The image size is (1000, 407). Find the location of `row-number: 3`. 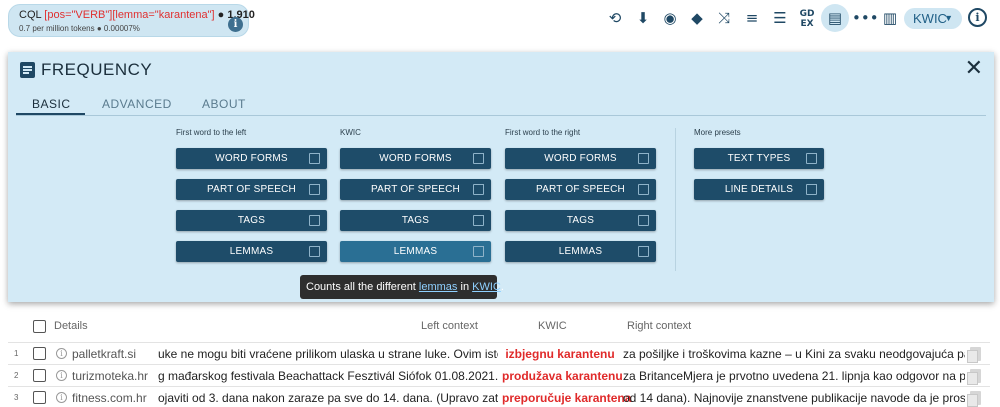

row-number: 3 is located at coordinates (16, 397).